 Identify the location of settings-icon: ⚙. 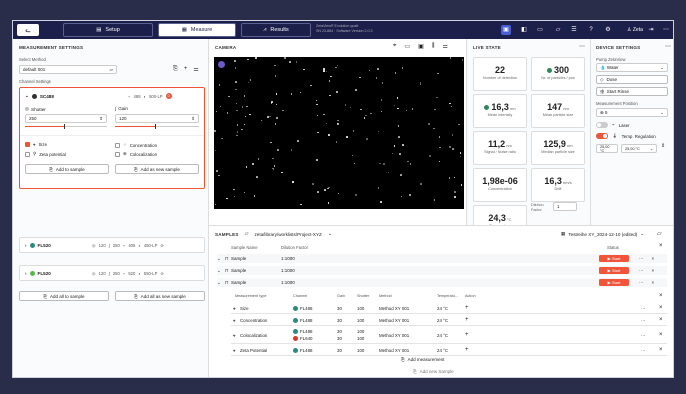
(608, 30).